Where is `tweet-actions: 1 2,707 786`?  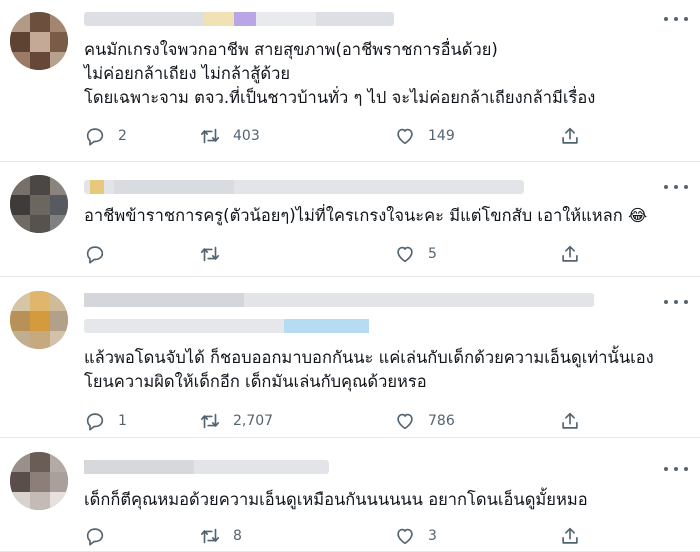 tweet-actions: 1 2,707 786 is located at coordinates (344, 421).